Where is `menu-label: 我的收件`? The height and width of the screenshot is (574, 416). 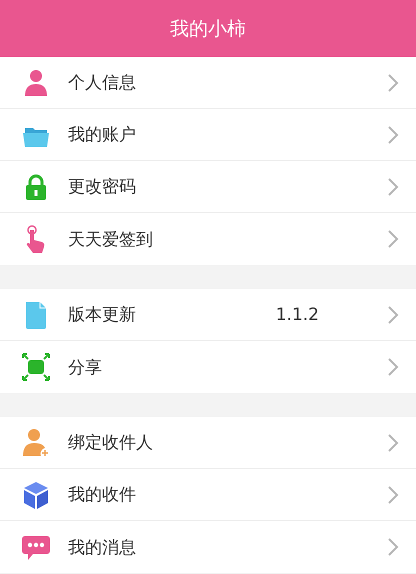
menu-label: 我的收件 is located at coordinates (102, 495).